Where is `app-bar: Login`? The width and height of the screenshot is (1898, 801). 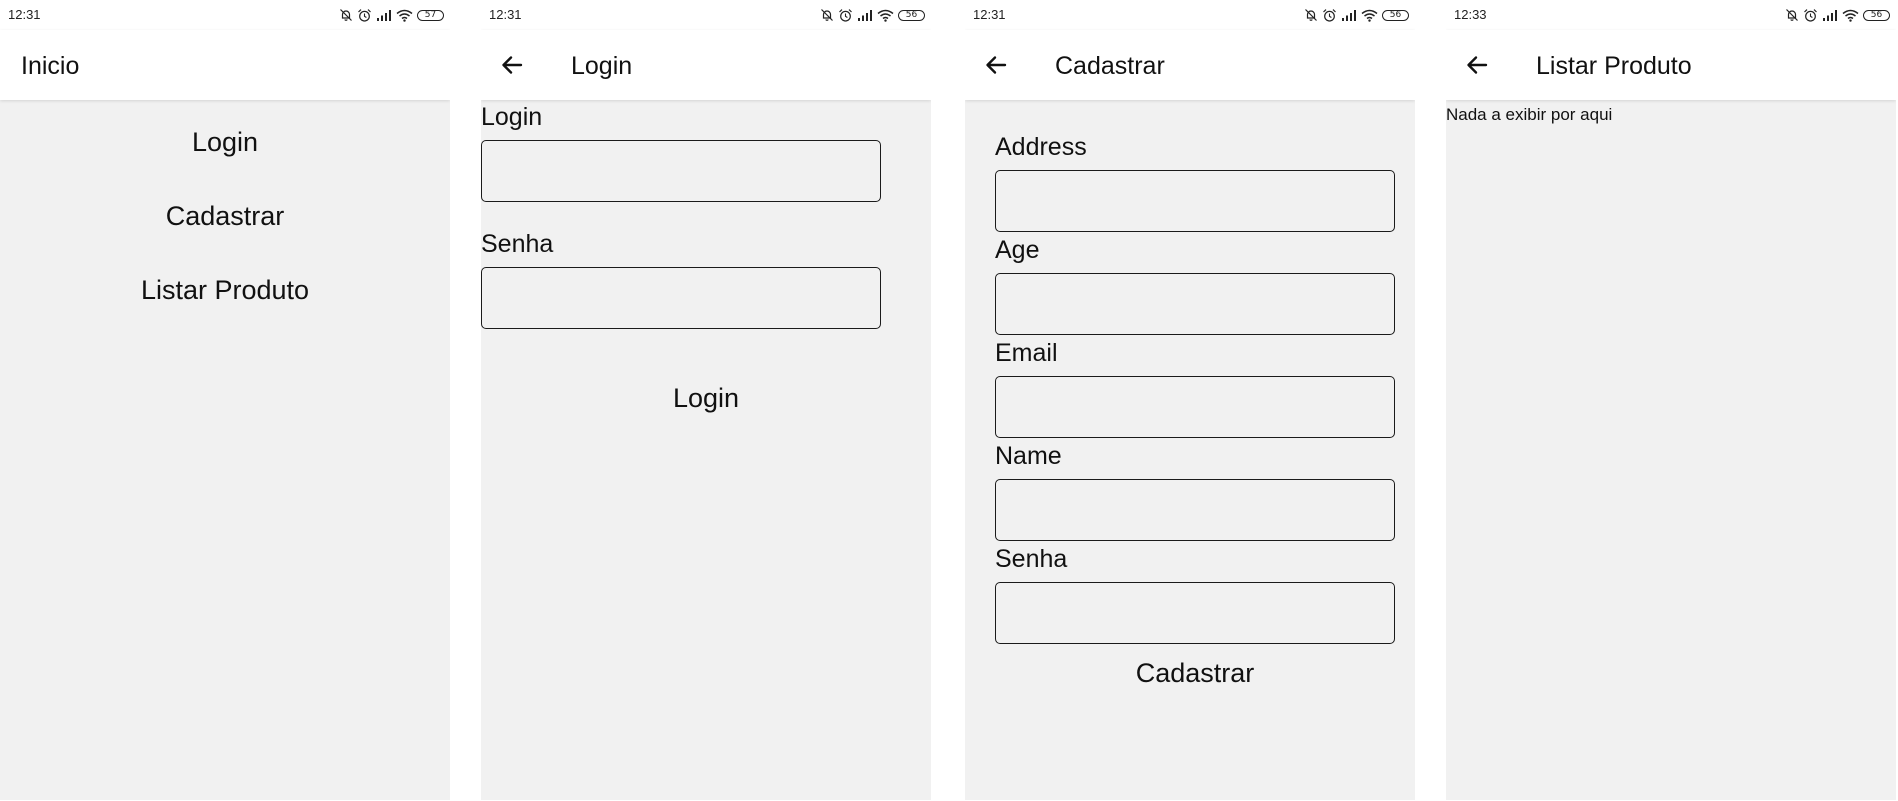 app-bar: Login is located at coordinates (706, 65).